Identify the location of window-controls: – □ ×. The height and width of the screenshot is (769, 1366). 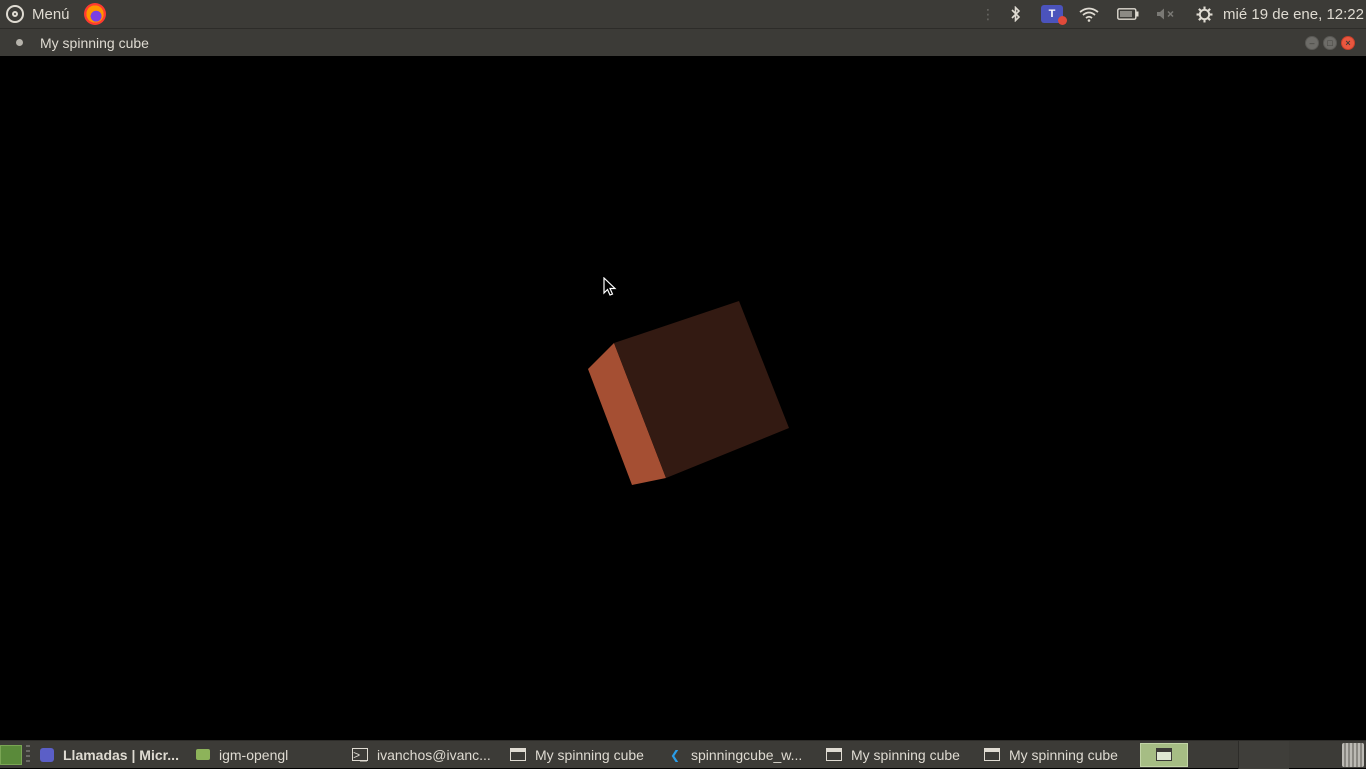
(1328, 42).